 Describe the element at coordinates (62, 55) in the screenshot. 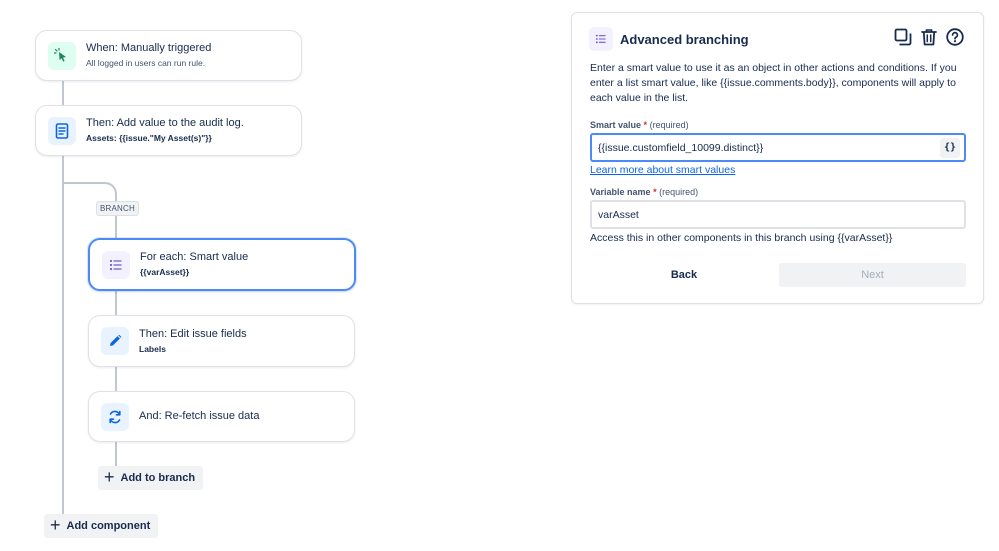

I see `cursor-click-icon` at that location.